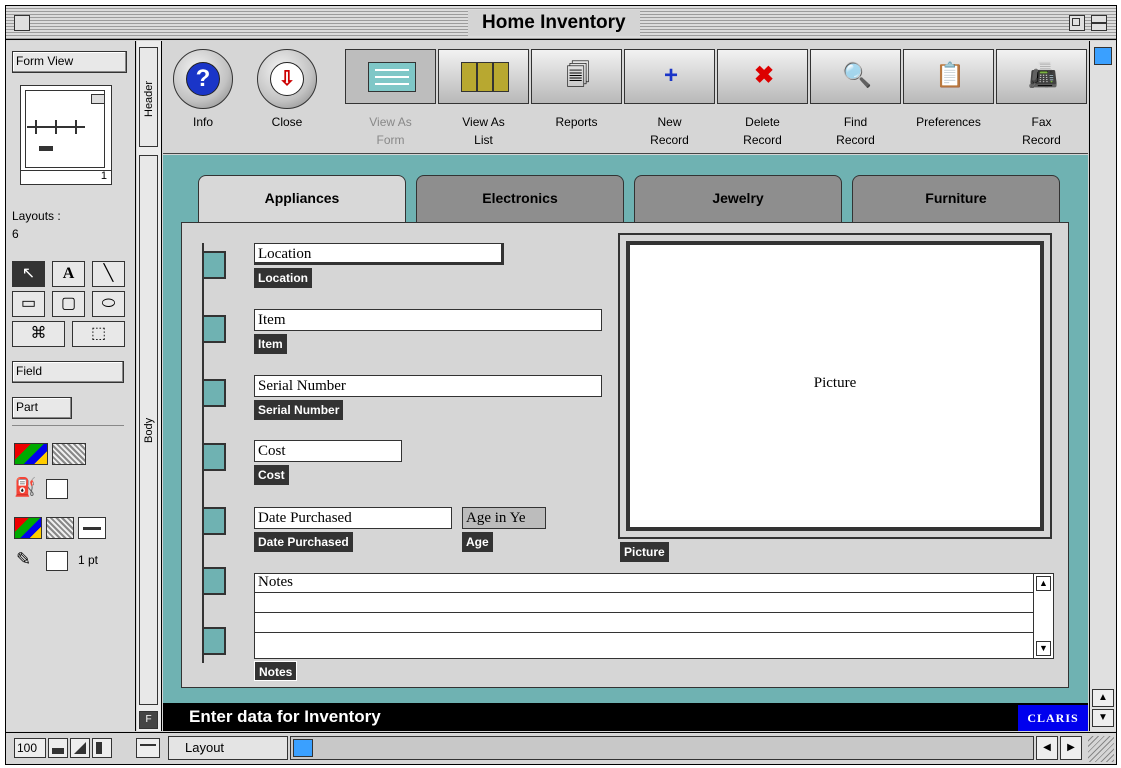 The width and height of the screenshot is (1121, 768). I want to click on scroll-up-icon: ▲, so click(1043, 583).